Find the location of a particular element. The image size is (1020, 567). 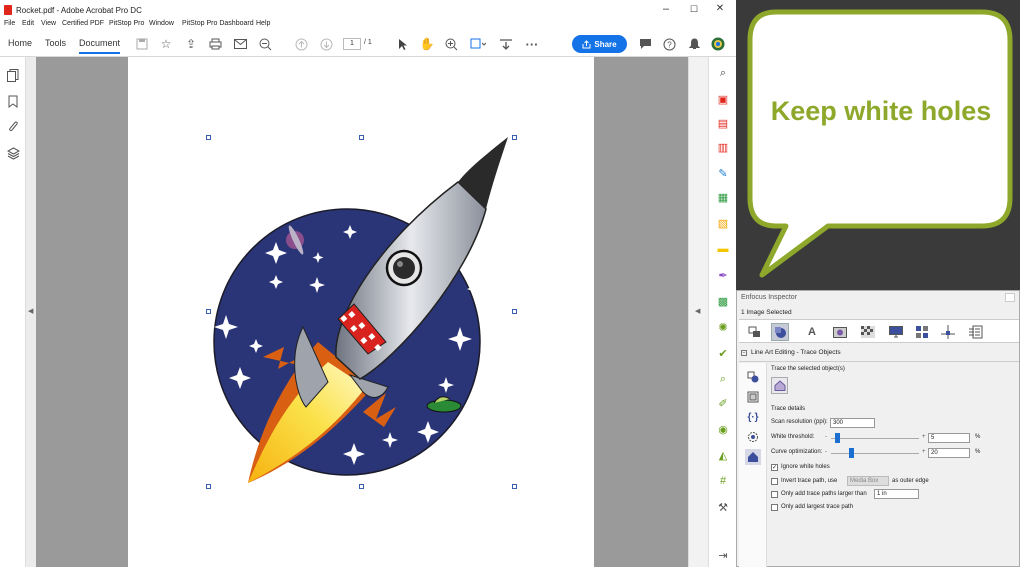

larger-than-checkbox is located at coordinates (774, 494).